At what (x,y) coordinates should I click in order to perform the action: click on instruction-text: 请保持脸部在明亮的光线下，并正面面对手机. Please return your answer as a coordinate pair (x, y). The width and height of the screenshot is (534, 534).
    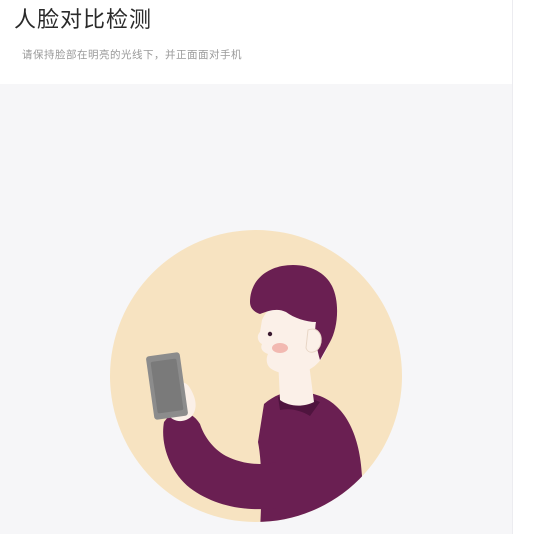
    Looking at the image, I should click on (132, 55).